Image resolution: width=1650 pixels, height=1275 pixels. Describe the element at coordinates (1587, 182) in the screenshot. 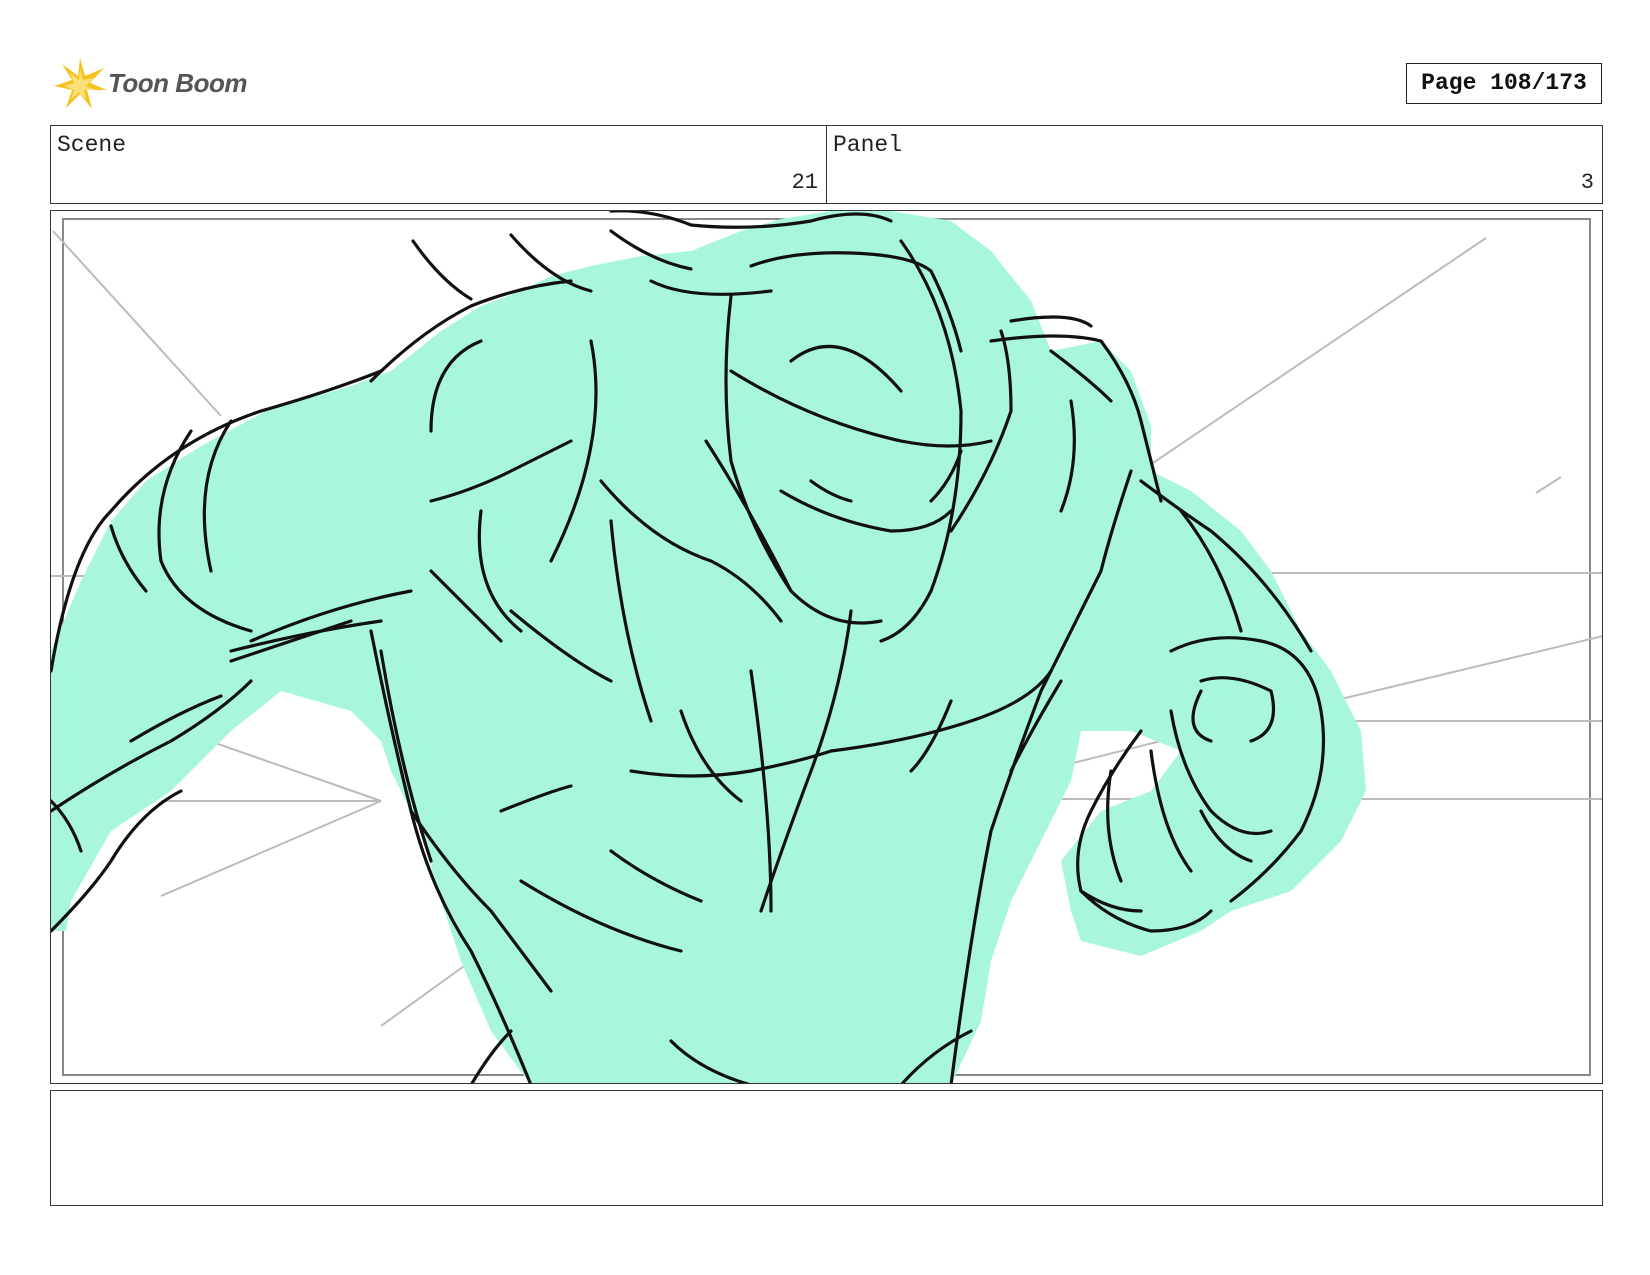

I see `panel-number: 3` at that location.